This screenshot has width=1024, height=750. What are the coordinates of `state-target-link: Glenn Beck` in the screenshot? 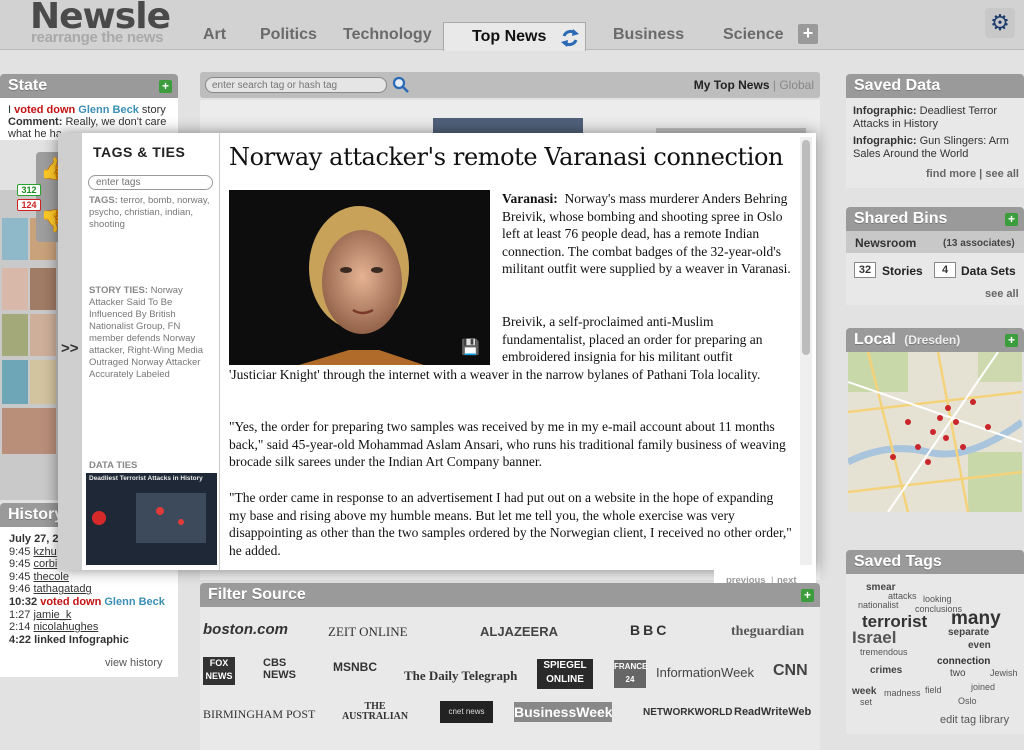 It's located at (108, 110).